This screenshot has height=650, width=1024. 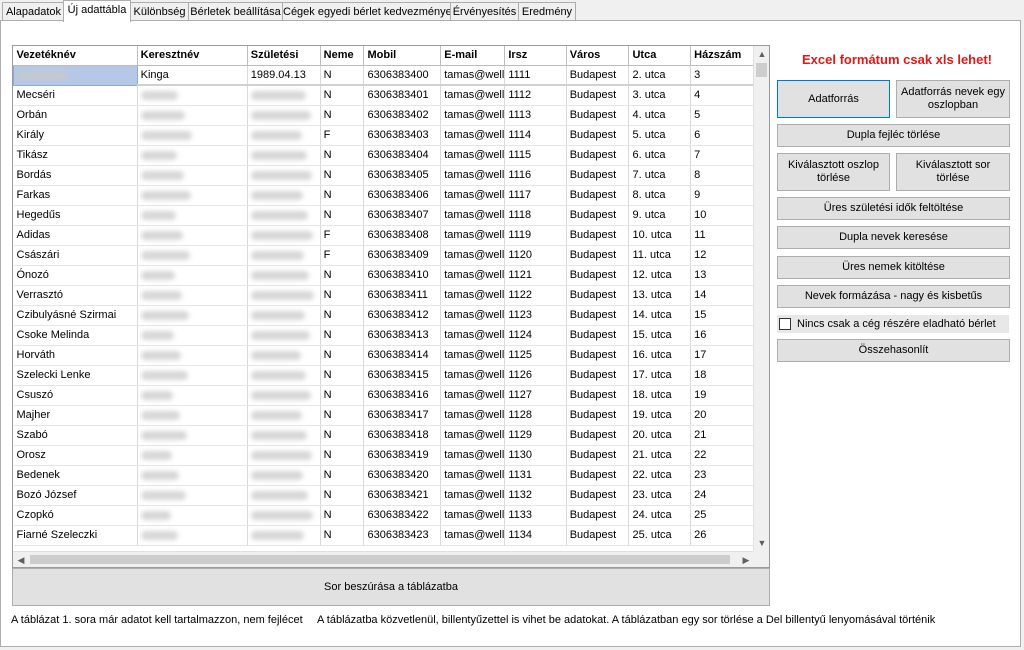 What do you see at coordinates (660, 335) in the screenshot?
I see `table-cell: 15. utca` at bounding box center [660, 335].